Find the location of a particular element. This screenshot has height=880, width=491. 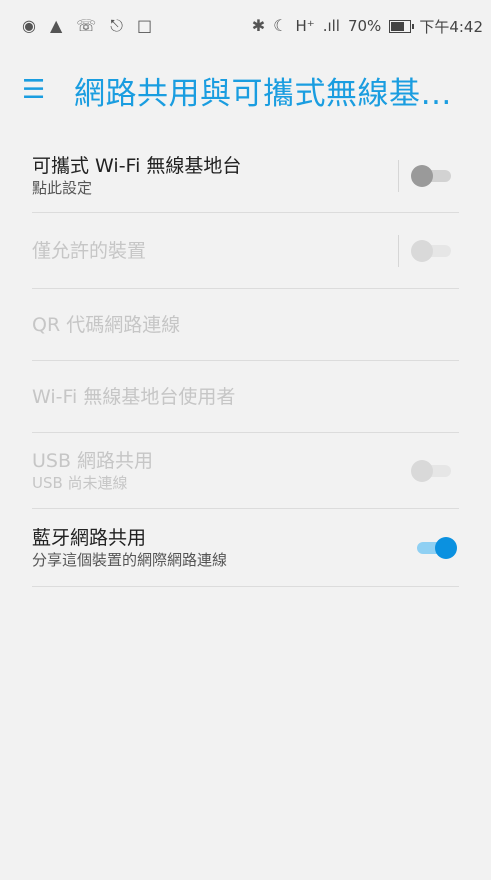

network-type: H⁺ is located at coordinates (305, 26).